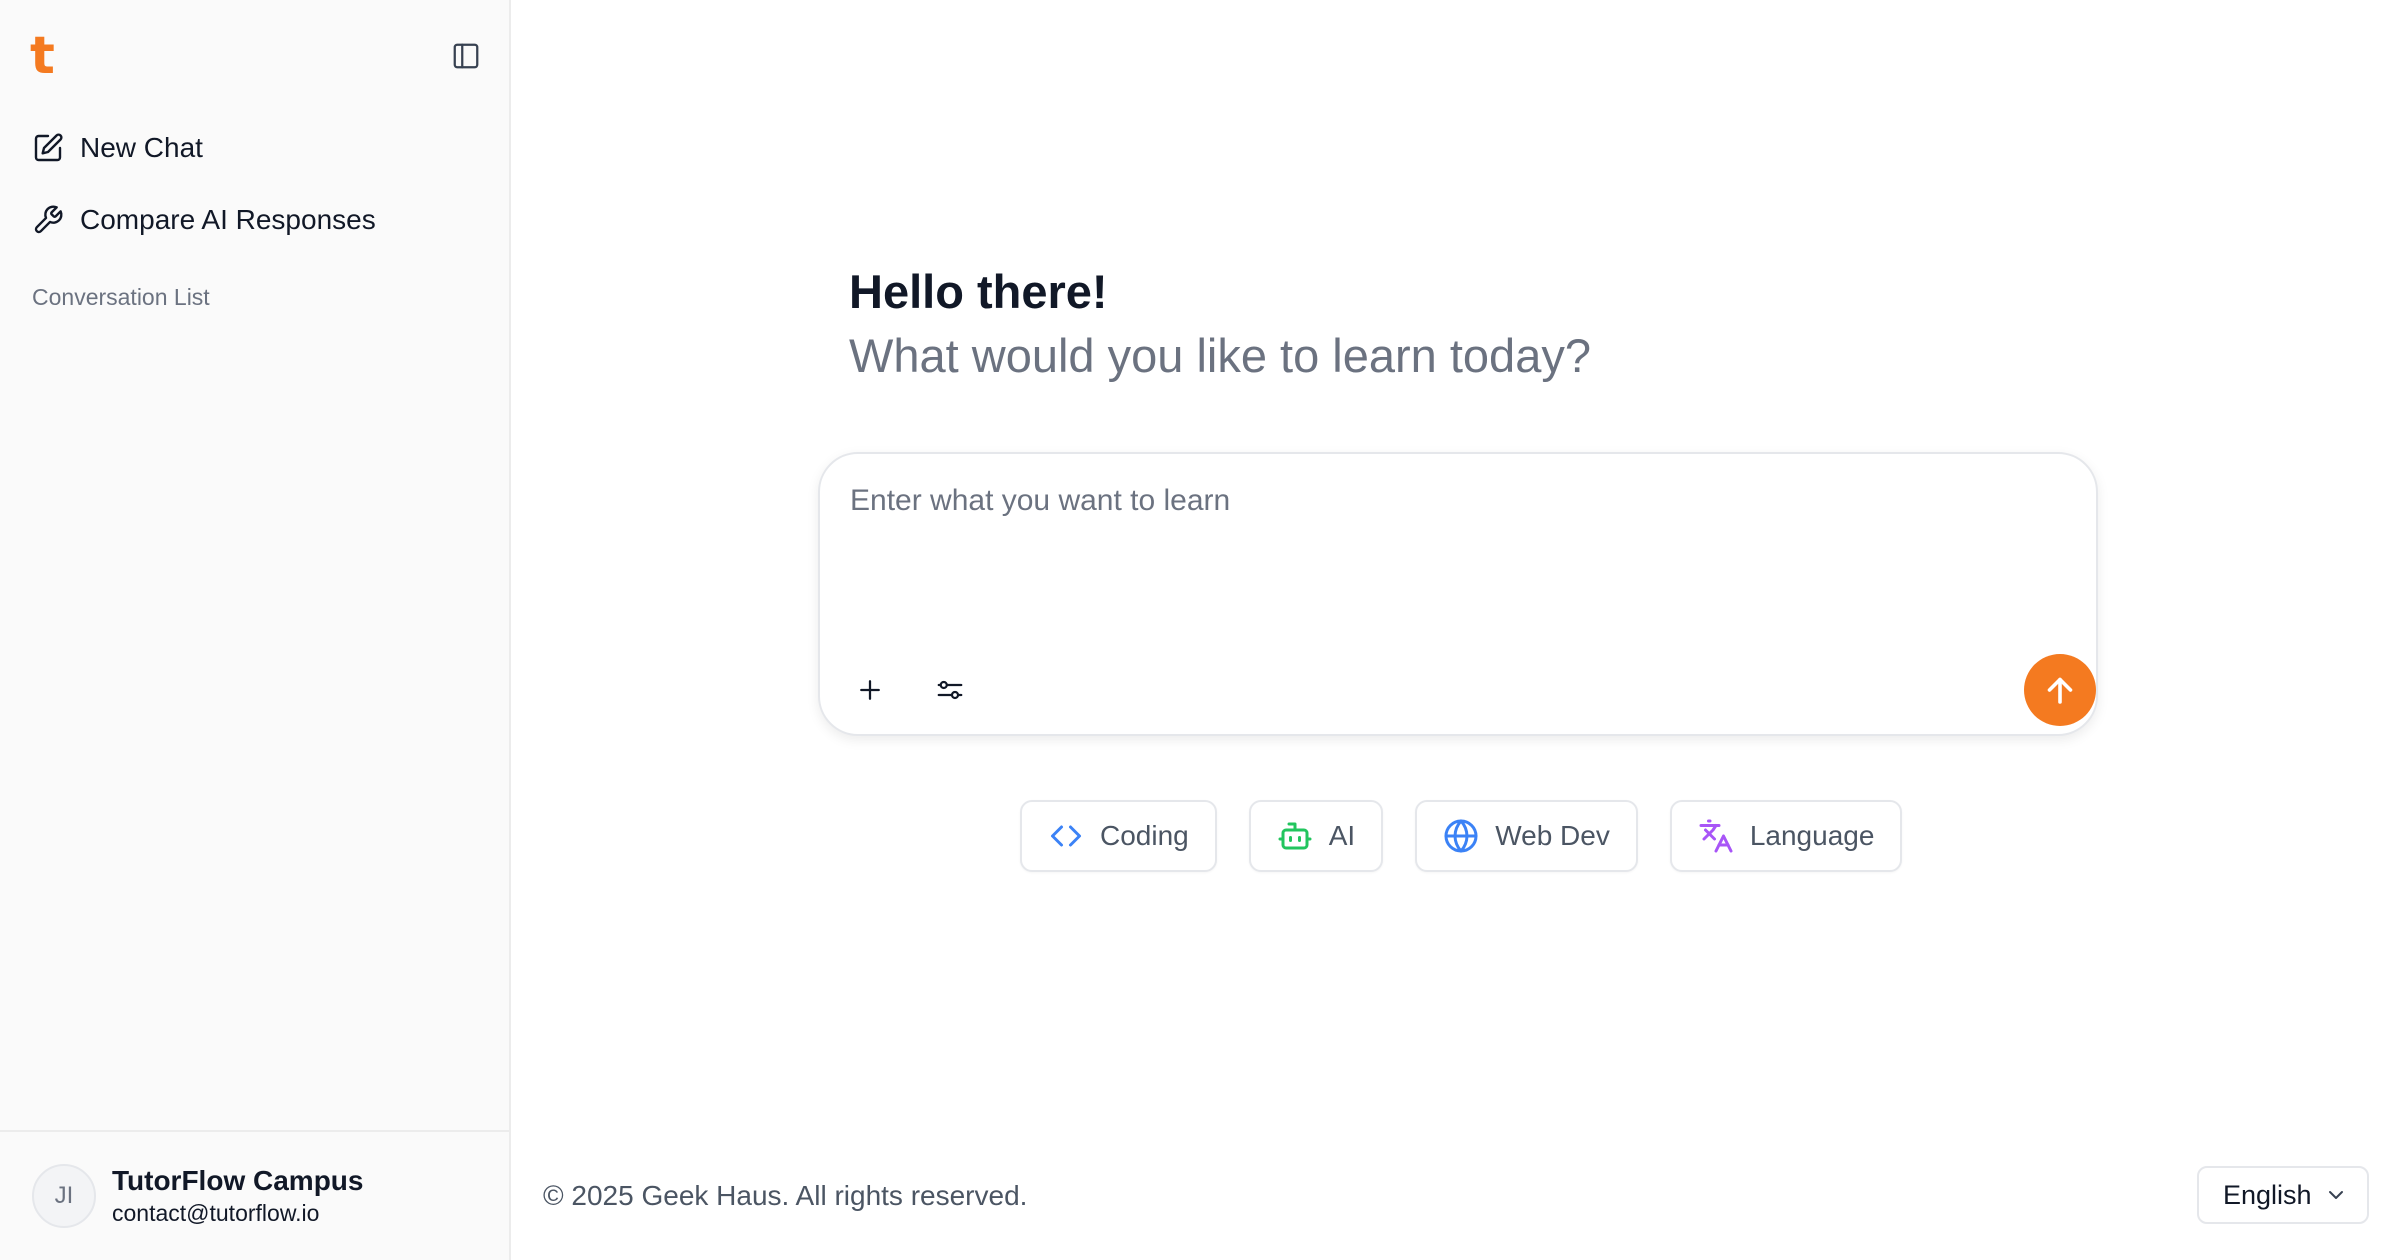 The image size is (2400, 1260). What do you see at coordinates (1342, 835) in the screenshot?
I see `chip-ai-label: AI` at bounding box center [1342, 835].